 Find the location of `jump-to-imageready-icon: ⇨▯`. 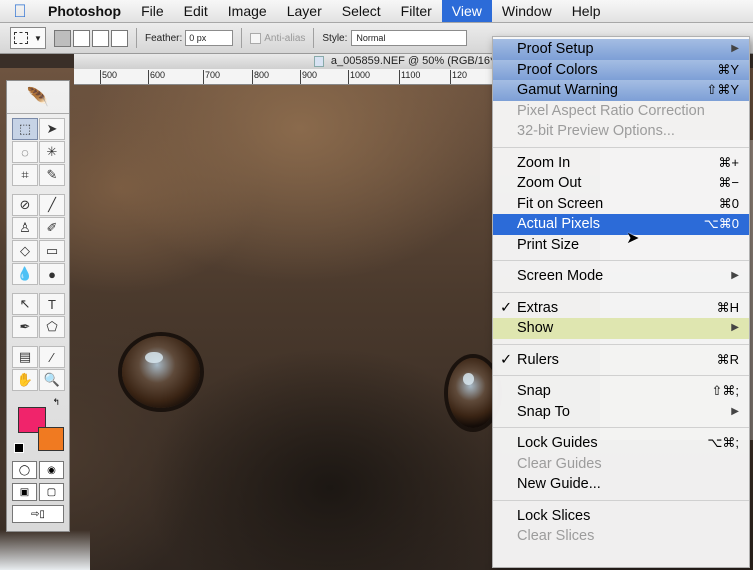

jump-to-imageready-icon: ⇨▯ is located at coordinates (38, 514).